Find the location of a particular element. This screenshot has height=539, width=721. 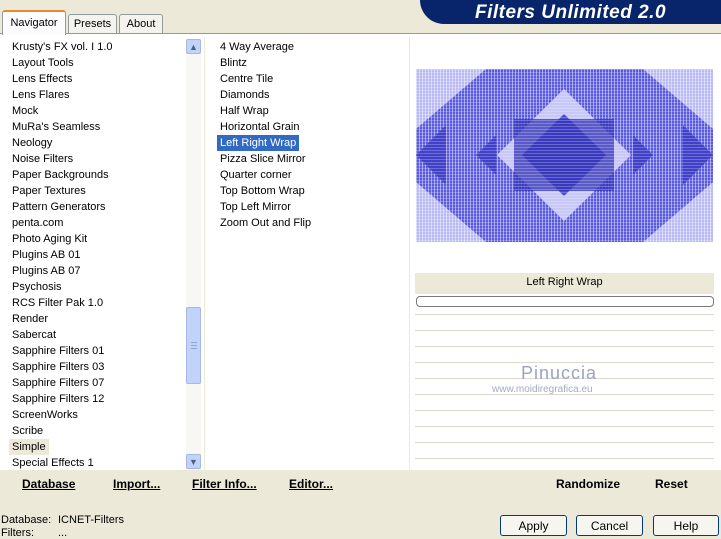

filter-item: 4 Way Average is located at coordinates (257, 47).